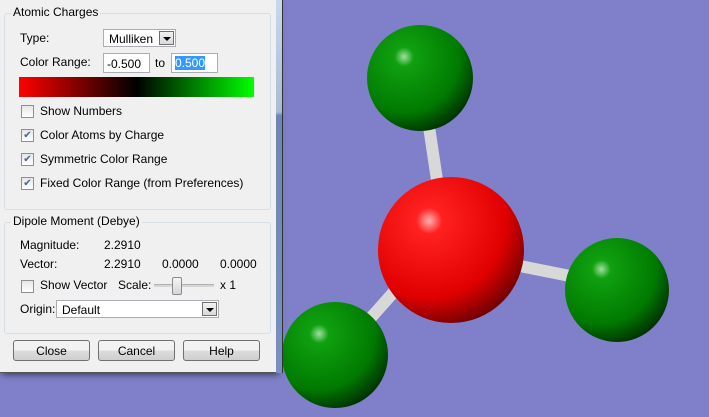 The height and width of the screenshot is (417, 709). What do you see at coordinates (136, 350) in the screenshot?
I see `cancel-button: Cancel` at bounding box center [136, 350].